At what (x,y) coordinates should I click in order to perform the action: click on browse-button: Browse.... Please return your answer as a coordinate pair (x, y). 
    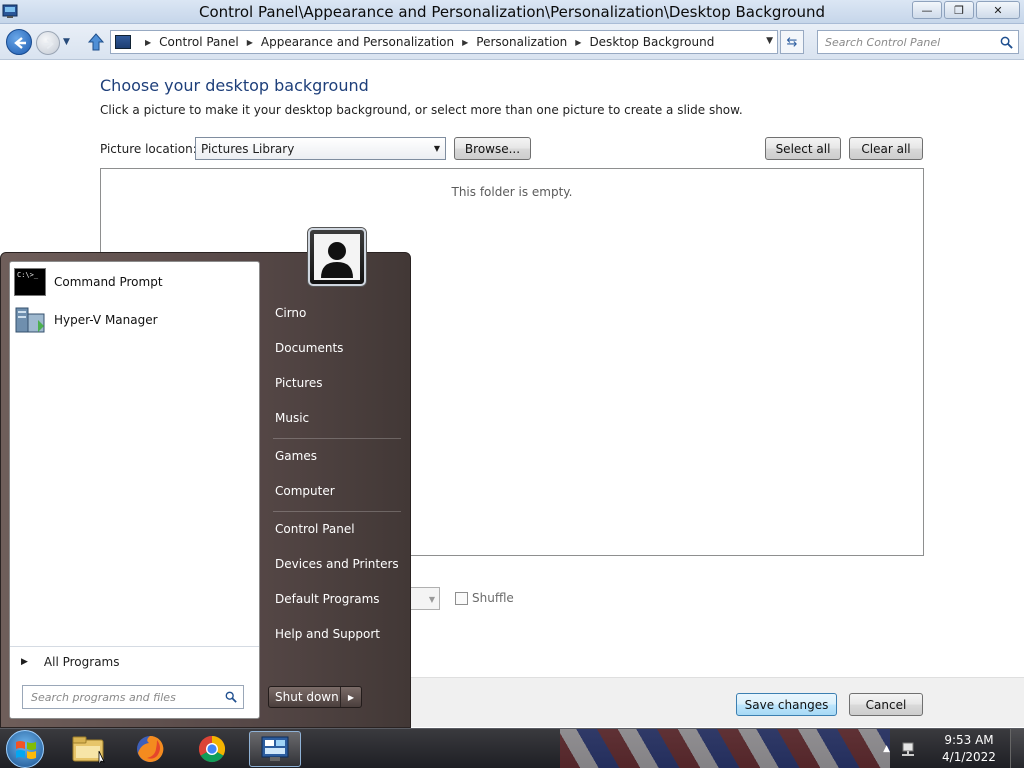
    Looking at the image, I should click on (492, 148).